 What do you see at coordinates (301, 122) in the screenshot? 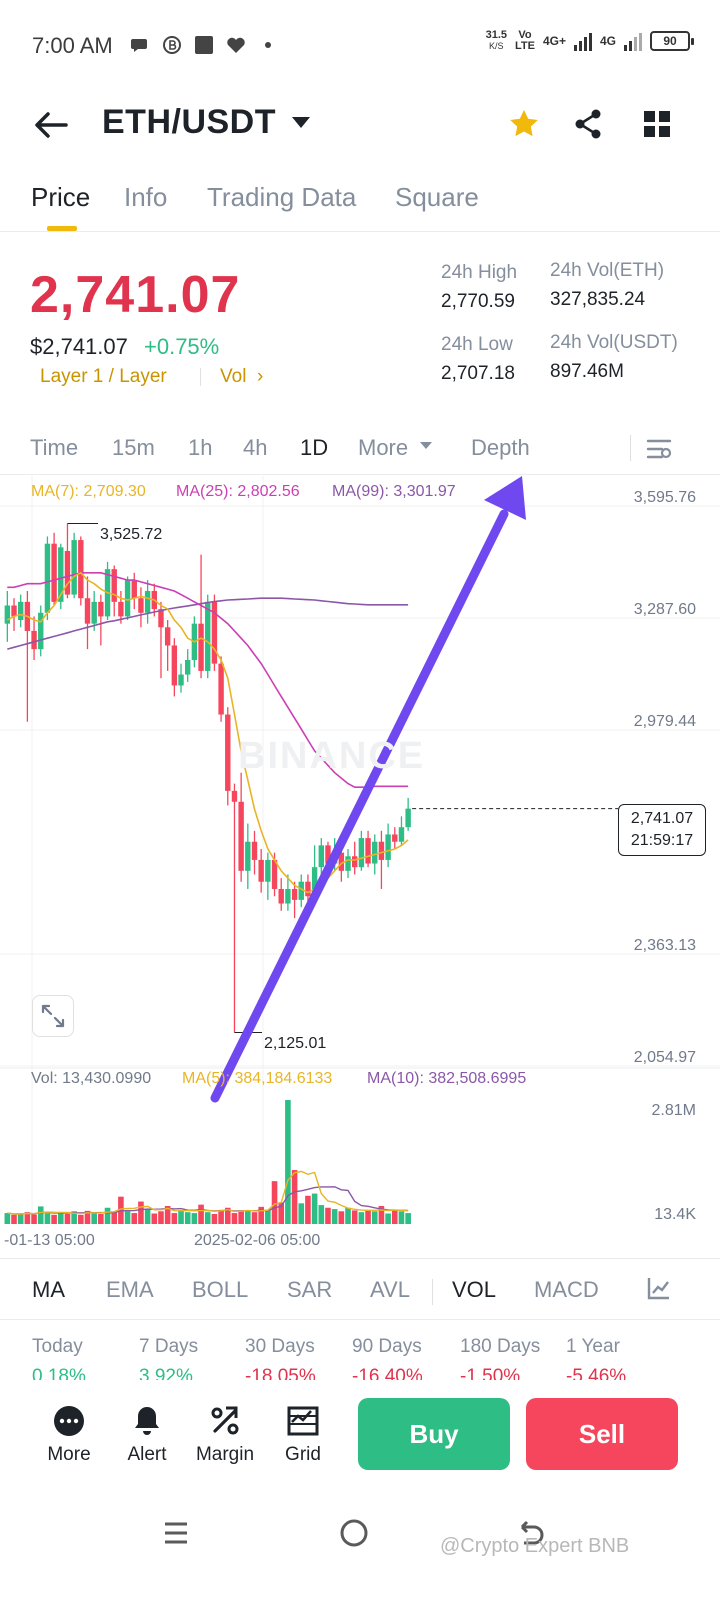
I see `pair-dropdown-icon` at bounding box center [301, 122].